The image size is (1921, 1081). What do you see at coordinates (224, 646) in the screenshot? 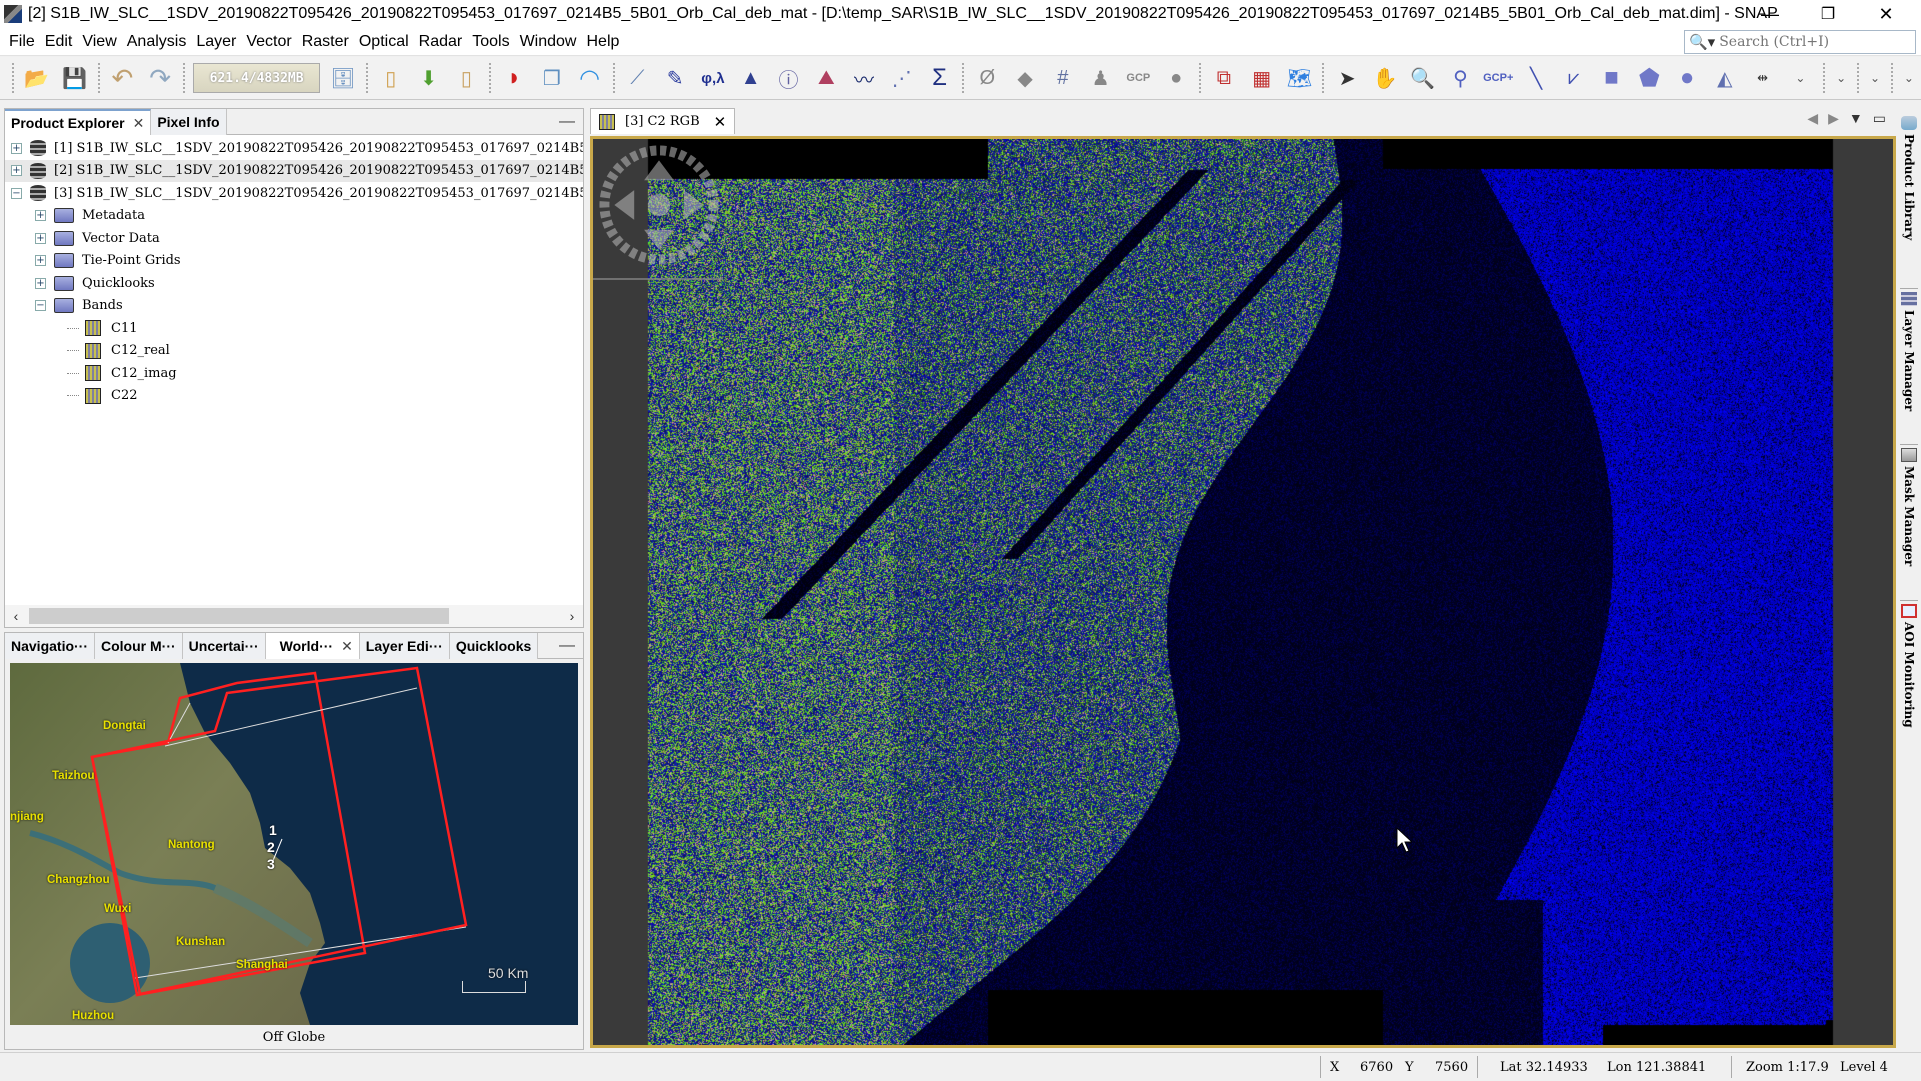
I see `tab-uncertainty: Uncertai···` at bounding box center [224, 646].